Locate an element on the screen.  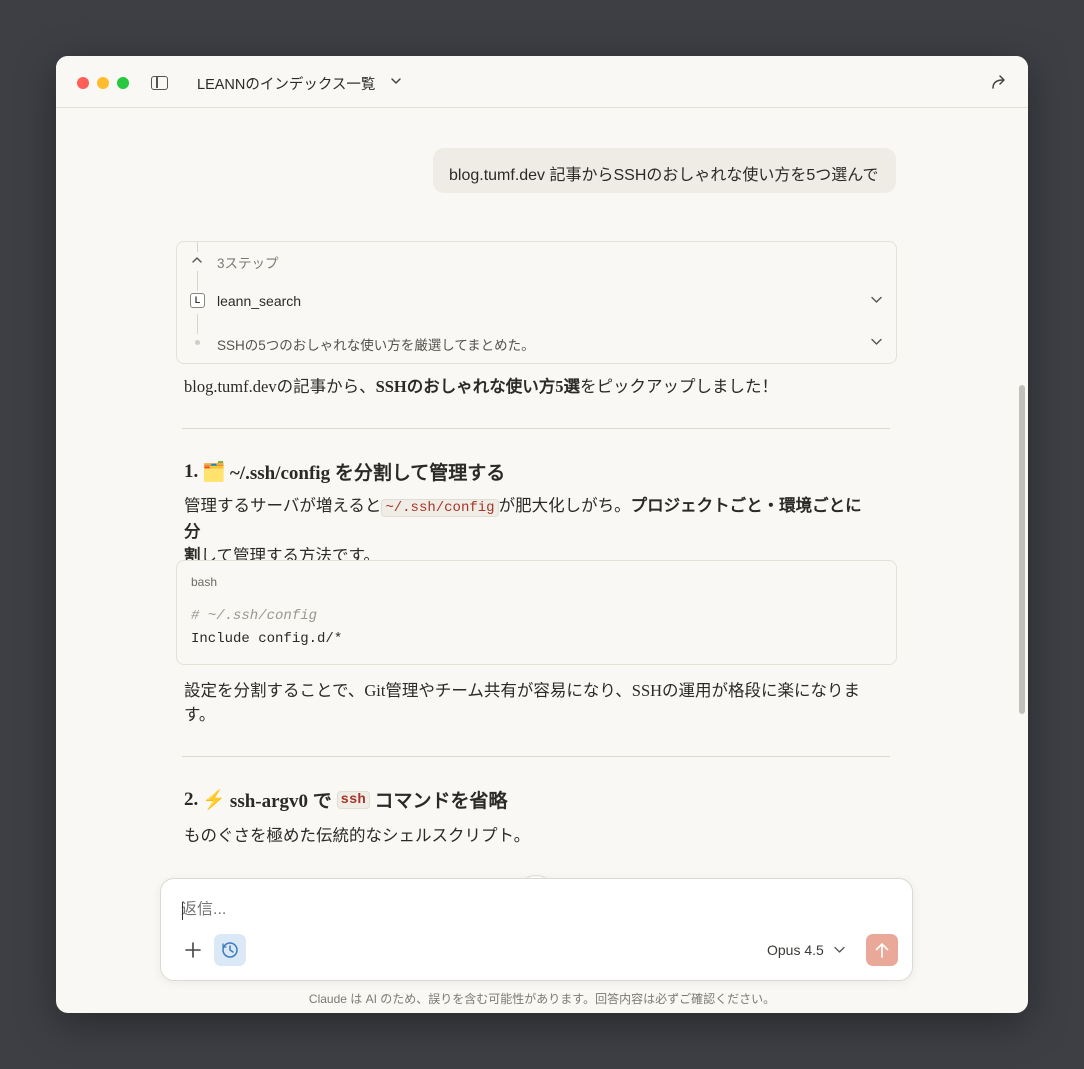
inline-code: ~/.ssh/config is located at coordinates (440, 508).